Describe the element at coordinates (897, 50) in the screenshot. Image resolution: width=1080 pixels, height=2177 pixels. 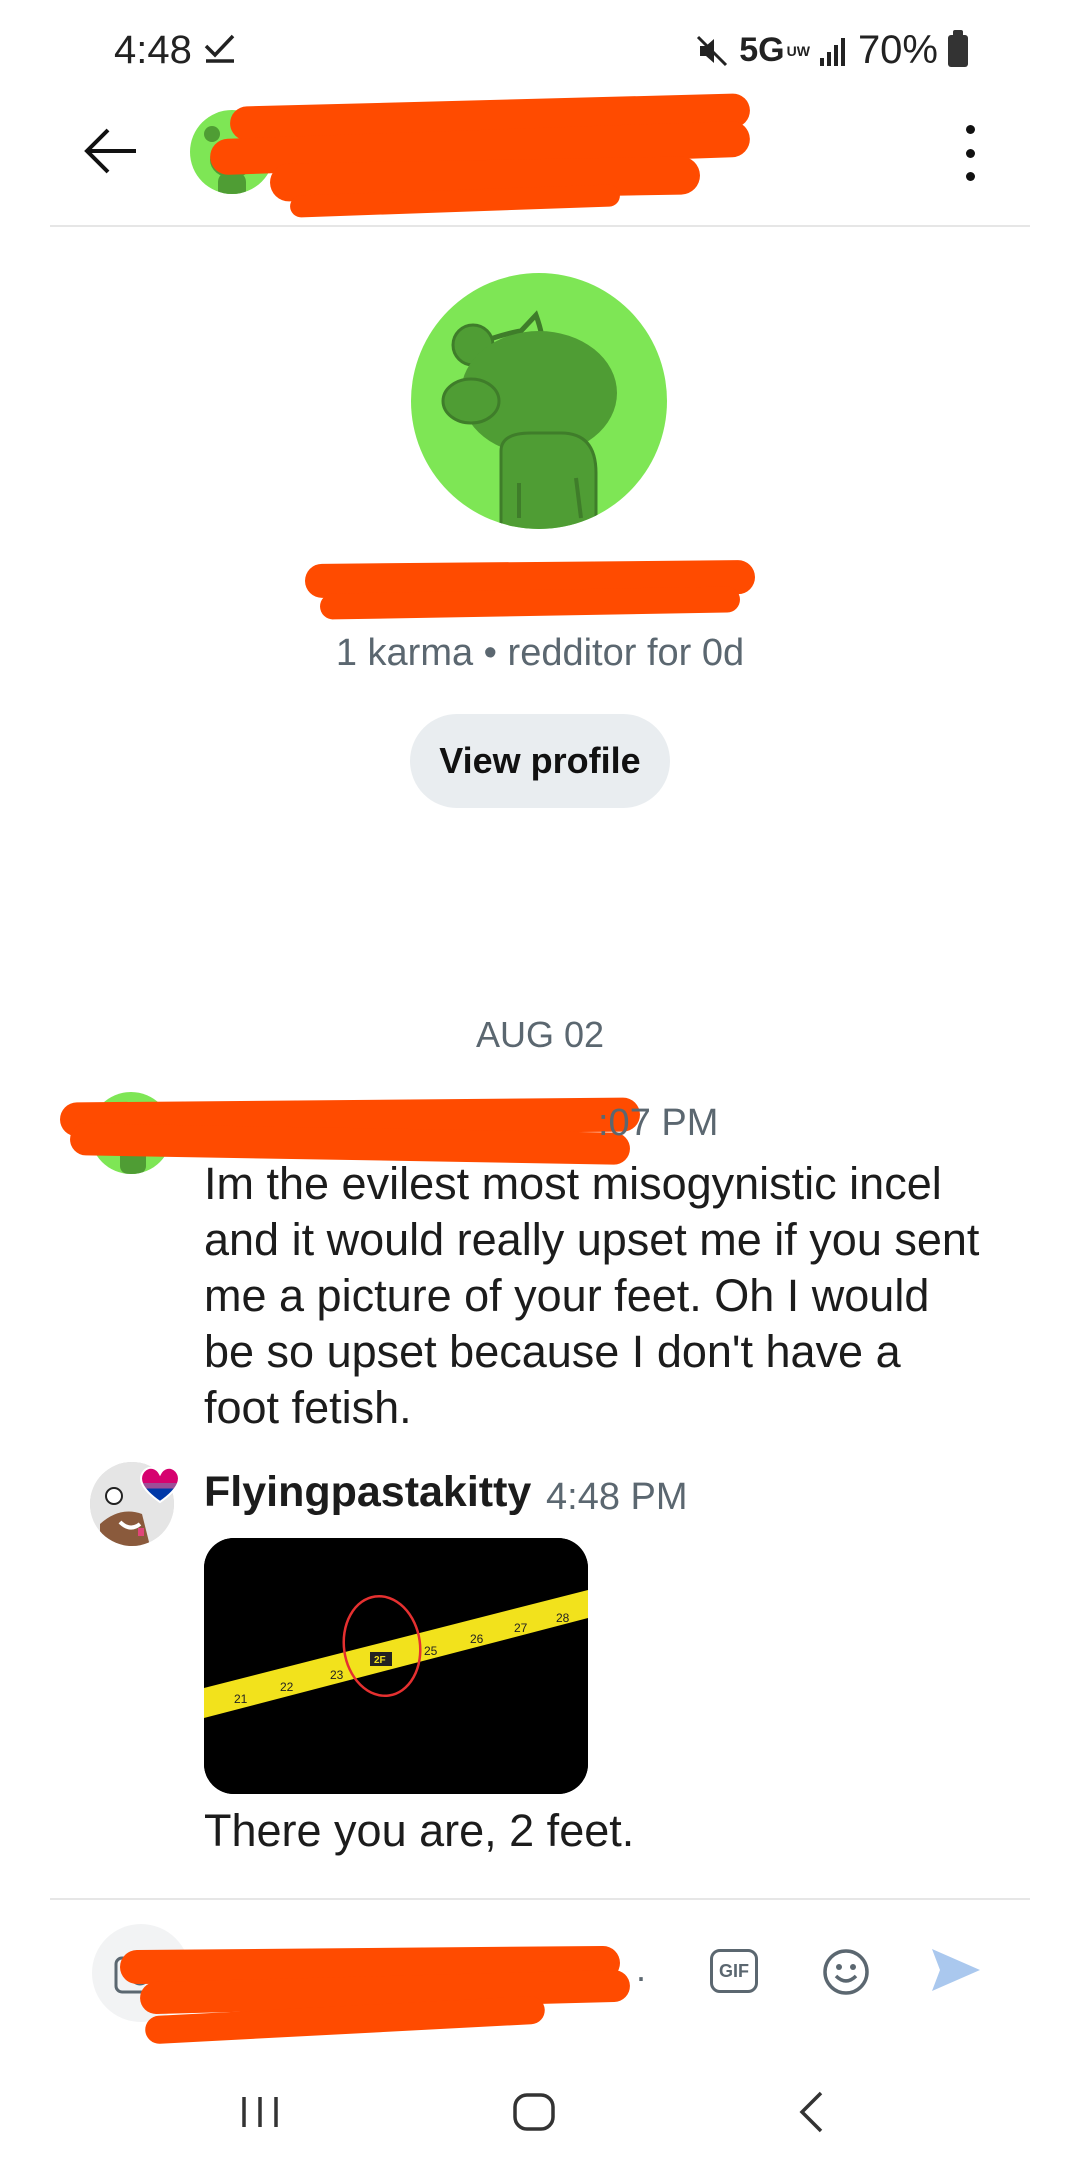
I see `battery-percent: 70%` at that location.